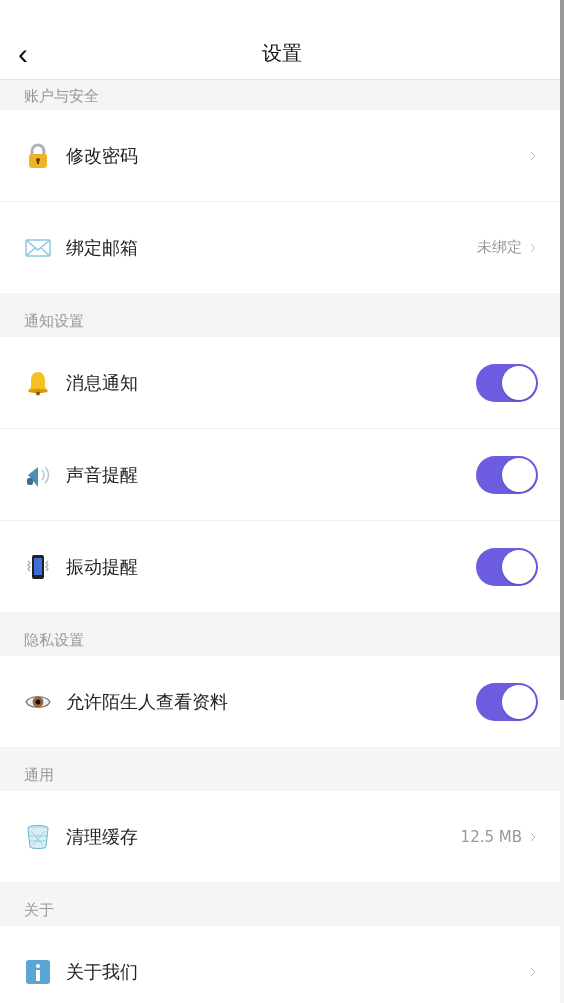  Describe the element at coordinates (499, 247) in the screenshot. I see `setting-value: 未绑定` at that location.